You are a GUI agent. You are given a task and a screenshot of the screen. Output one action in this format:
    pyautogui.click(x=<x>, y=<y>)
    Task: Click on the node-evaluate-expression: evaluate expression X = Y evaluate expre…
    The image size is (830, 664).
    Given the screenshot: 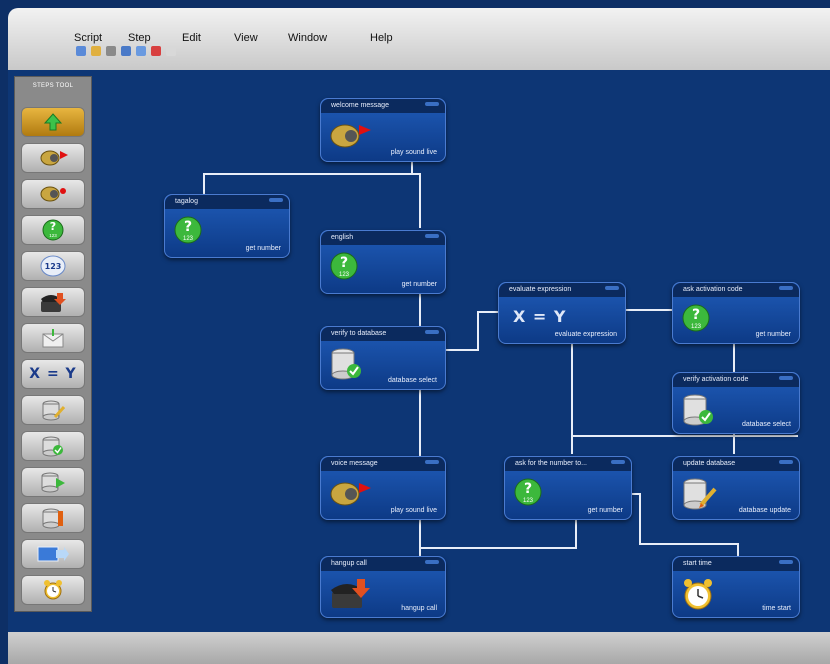 What is the action you would take?
    pyautogui.click(x=562, y=313)
    